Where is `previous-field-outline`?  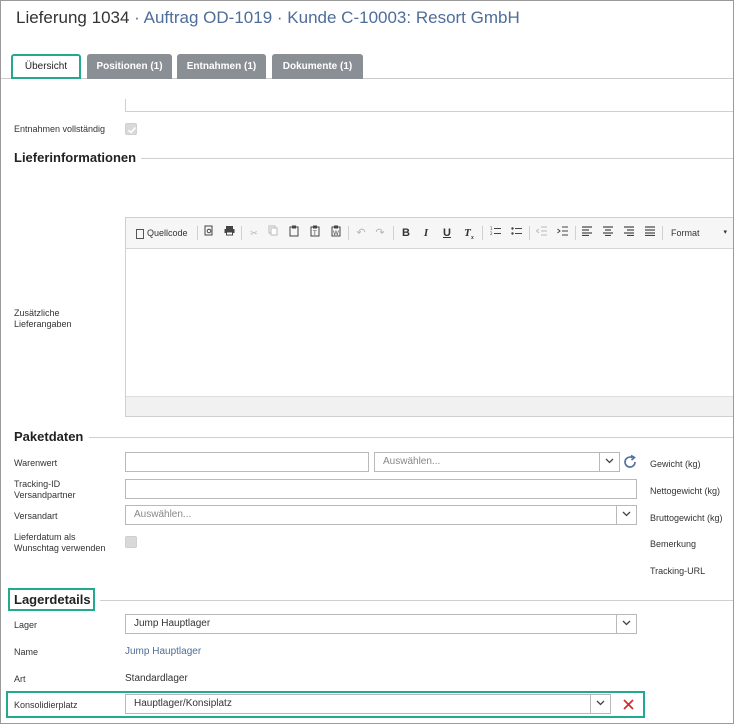 previous-field-outline is located at coordinates (429, 105).